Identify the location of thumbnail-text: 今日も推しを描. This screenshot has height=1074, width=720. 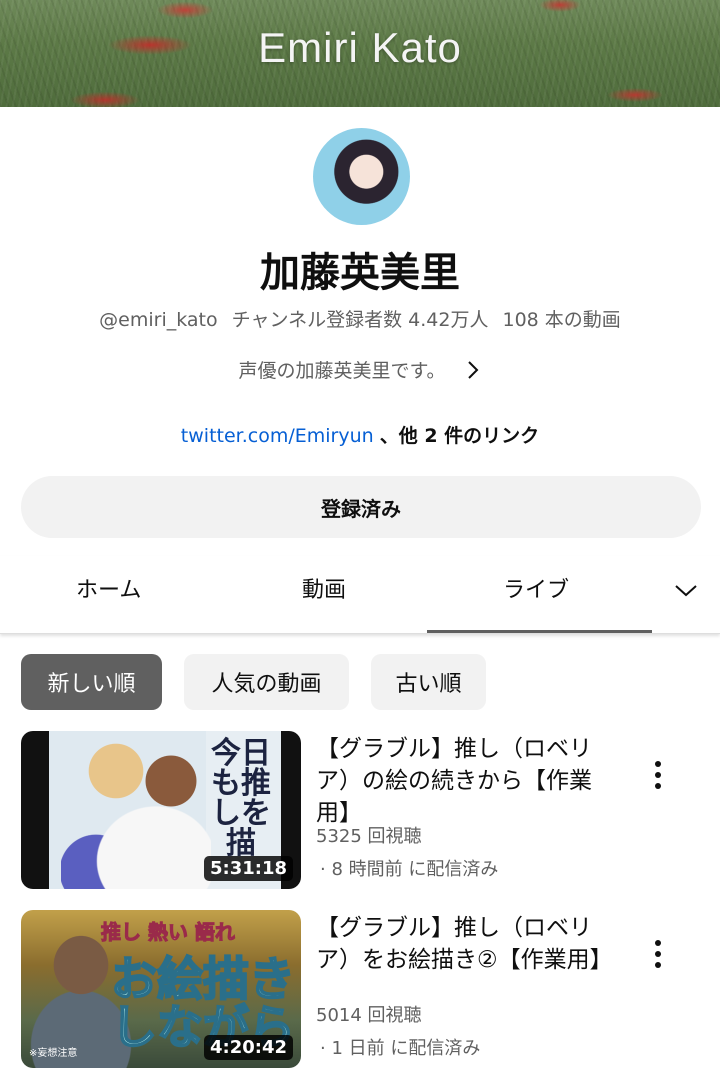
(241, 798).